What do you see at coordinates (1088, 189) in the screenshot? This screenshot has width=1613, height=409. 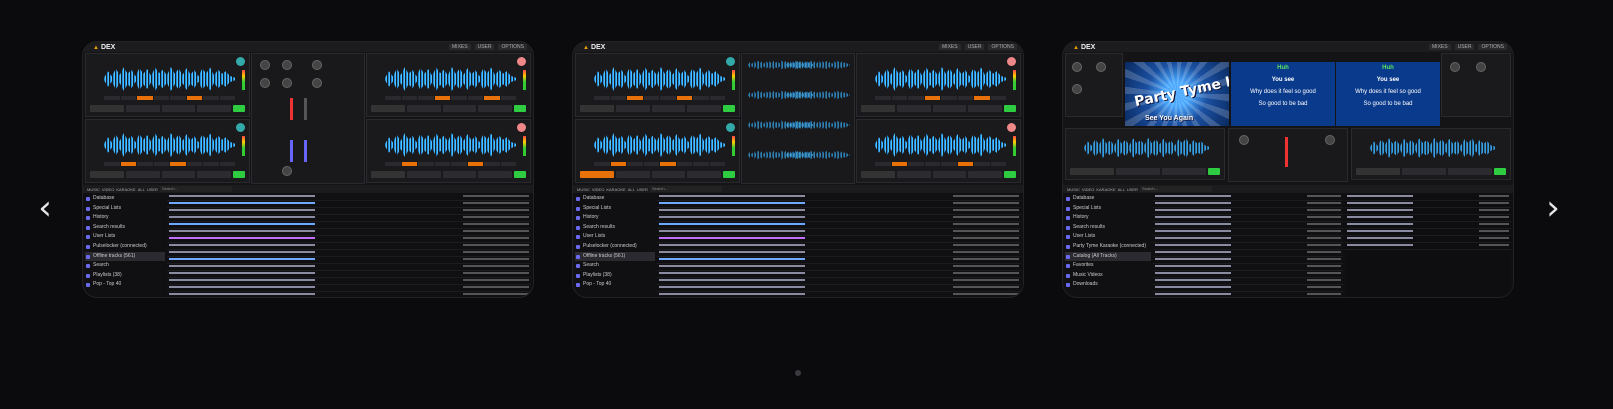 I see `filter-video: VIDEO` at bounding box center [1088, 189].